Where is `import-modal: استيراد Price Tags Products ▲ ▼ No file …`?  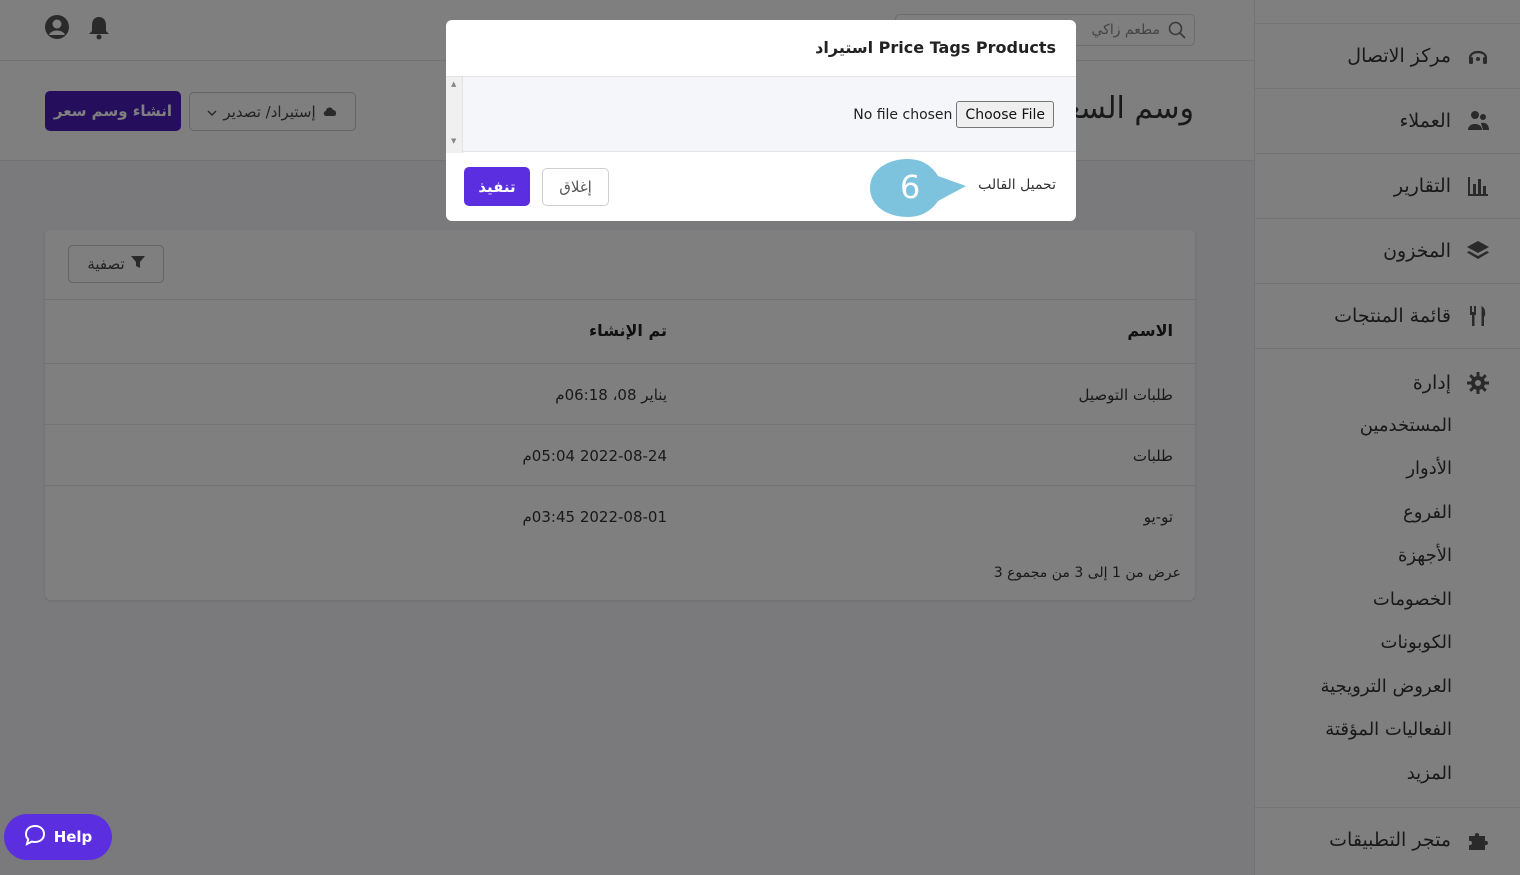 import-modal: استيراد Price Tags Products ▲ ▼ No file … is located at coordinates (761, 120).